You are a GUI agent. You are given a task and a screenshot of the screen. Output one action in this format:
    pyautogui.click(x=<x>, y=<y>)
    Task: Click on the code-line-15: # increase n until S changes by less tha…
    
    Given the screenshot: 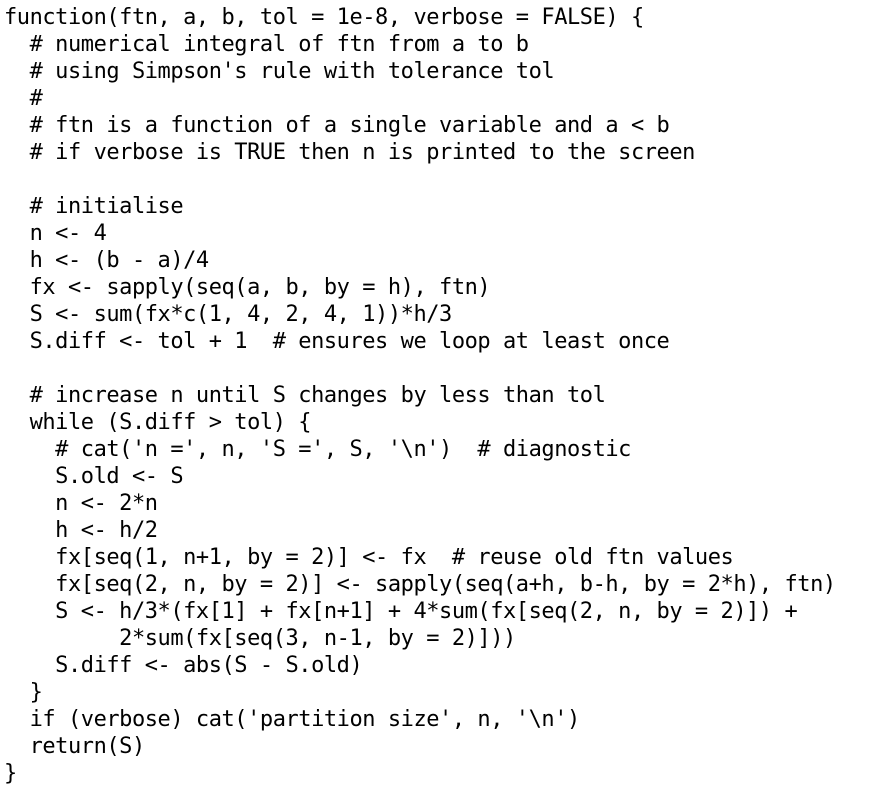 What is the action you would take?
    pyautogui.click(x=305, y=395)
    